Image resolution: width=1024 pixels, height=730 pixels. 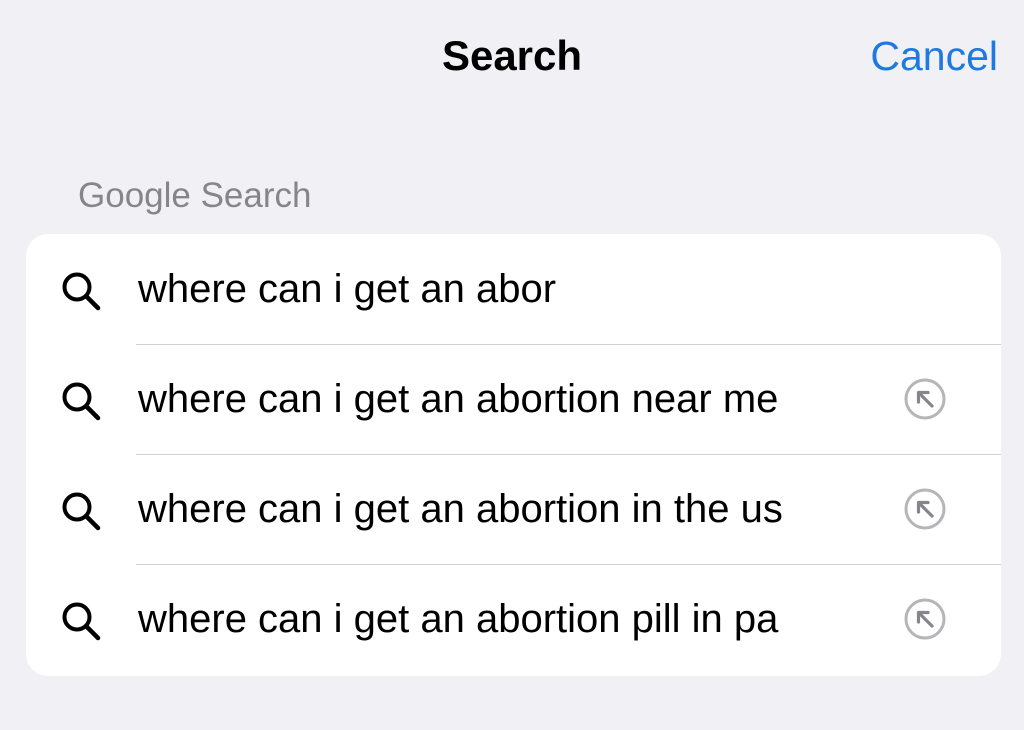 I want to click on suggestion-row: where can i get an abortion pill in pa, so click(x=513, y=619).